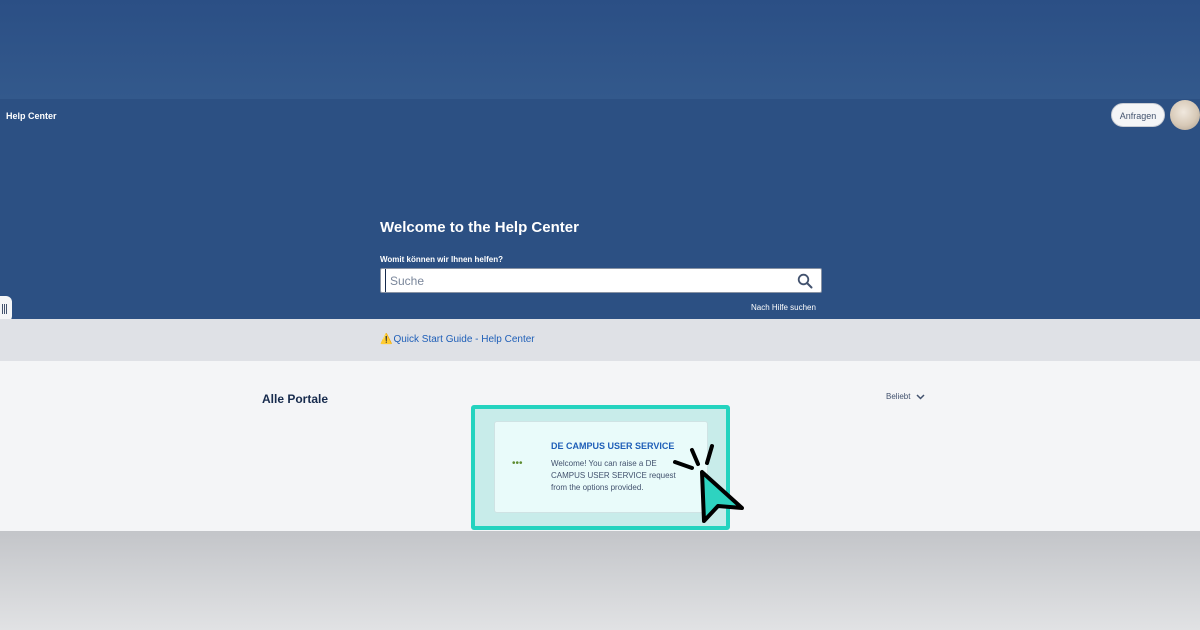  I want to click on warning-icon: ⚠️, so click(386, 339).